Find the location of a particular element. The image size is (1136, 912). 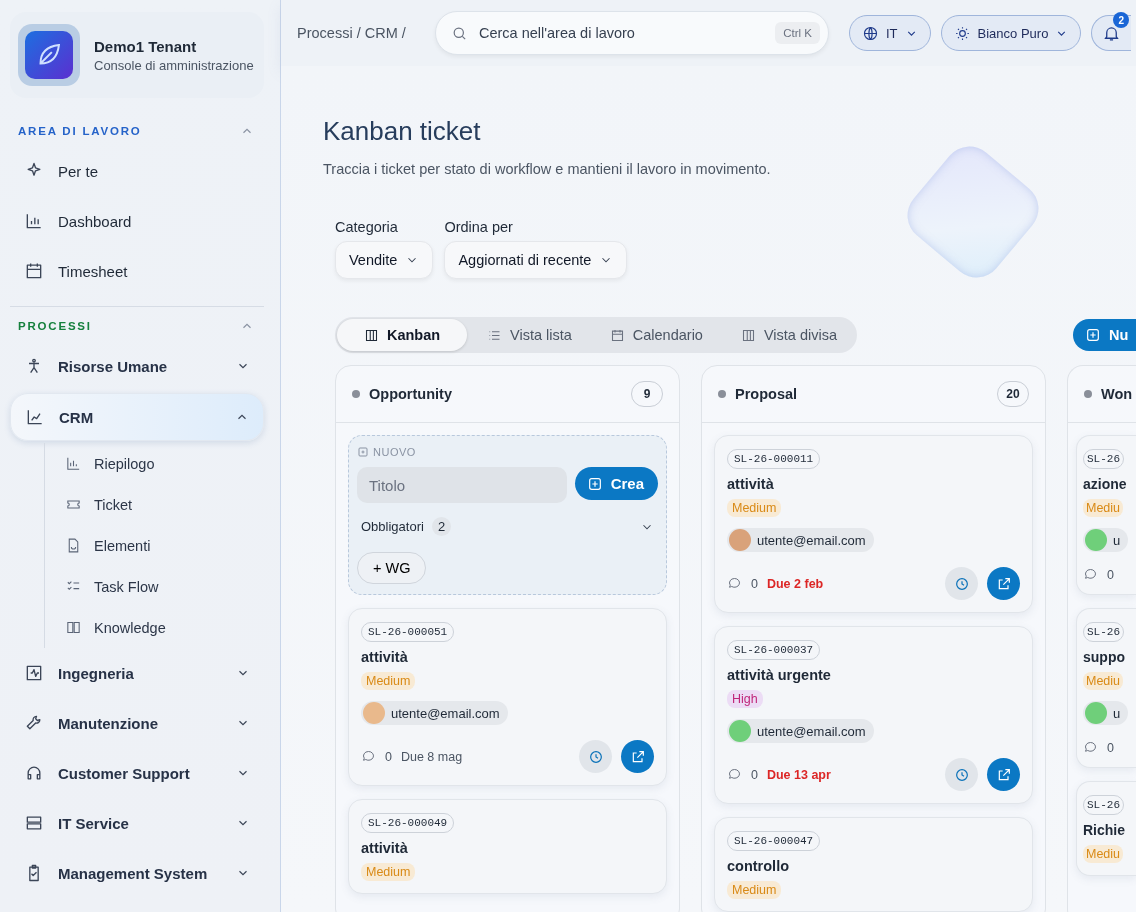

shortcut-key: Ctrl K is located at coordinates (797, 33).